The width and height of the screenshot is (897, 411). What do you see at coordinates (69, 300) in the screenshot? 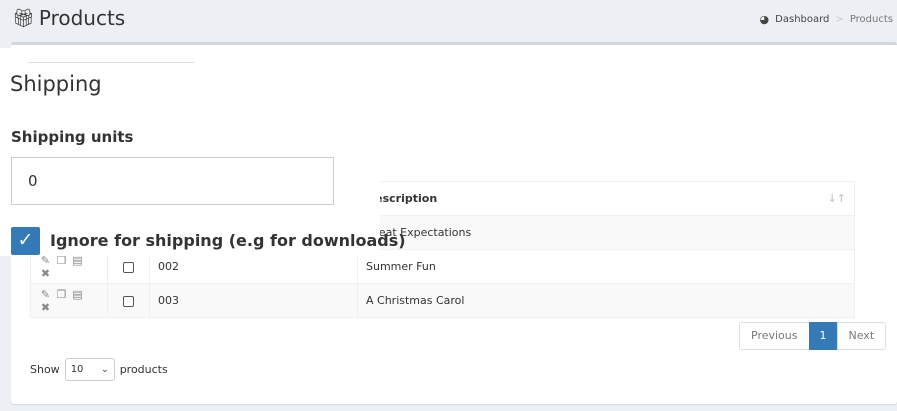
I see `row-actions: ✎❐▤ ✖` at bounding box center [69, 300].